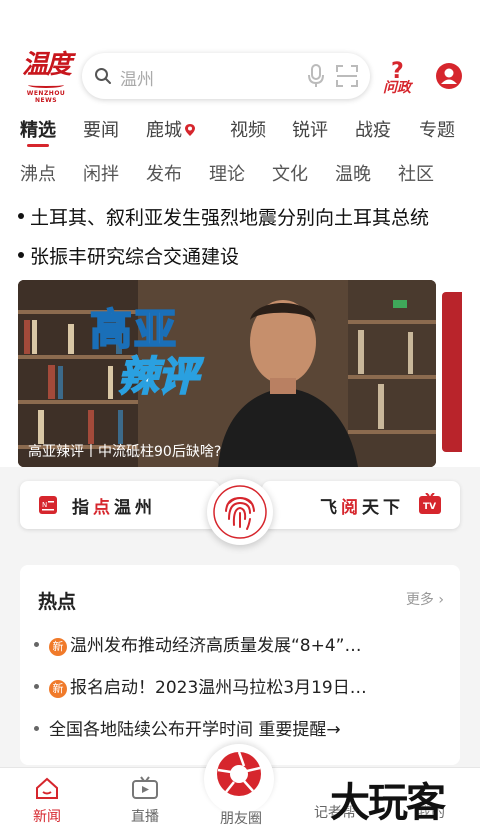 The width and height of the screenshot is (480, 833). I want to click on nav-live: 直播, so click(145, 801).